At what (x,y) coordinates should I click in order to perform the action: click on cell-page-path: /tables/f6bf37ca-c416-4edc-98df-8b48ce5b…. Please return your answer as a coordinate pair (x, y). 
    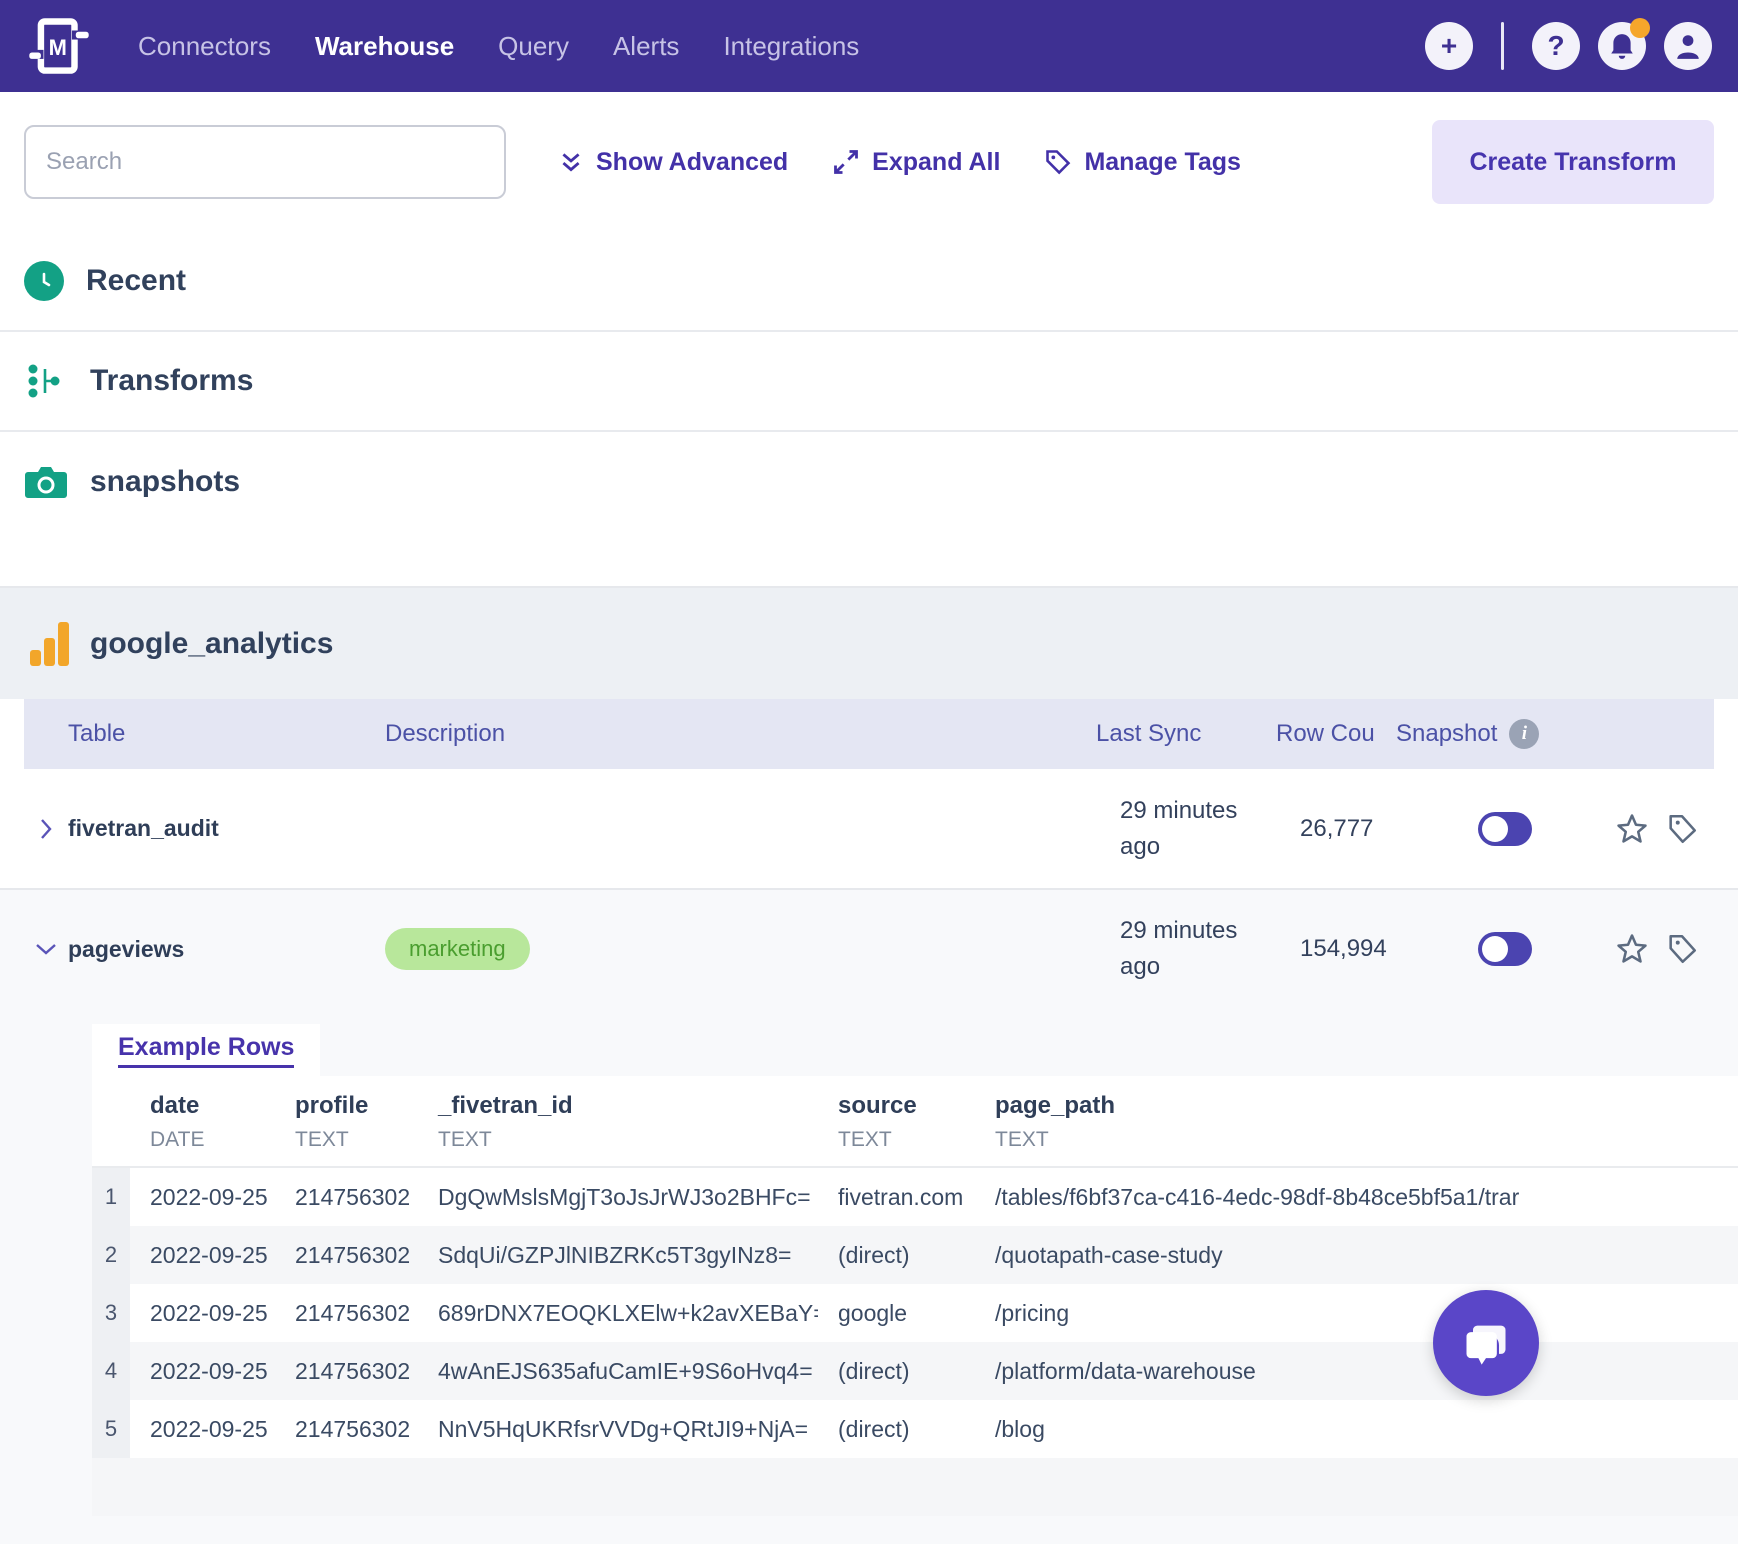
    Looking at the image, I should click on (1257, 1196).